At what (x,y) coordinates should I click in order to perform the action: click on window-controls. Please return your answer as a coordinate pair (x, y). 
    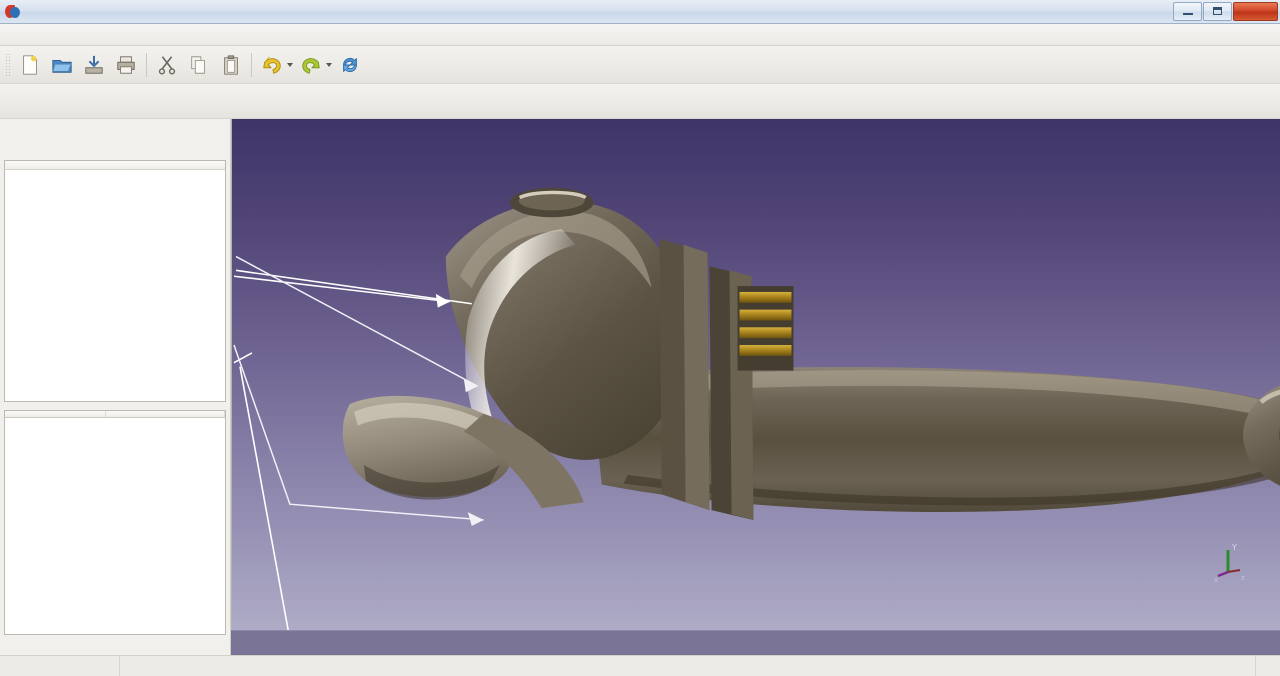
    Looking at the image, I should click on (1225, 11).